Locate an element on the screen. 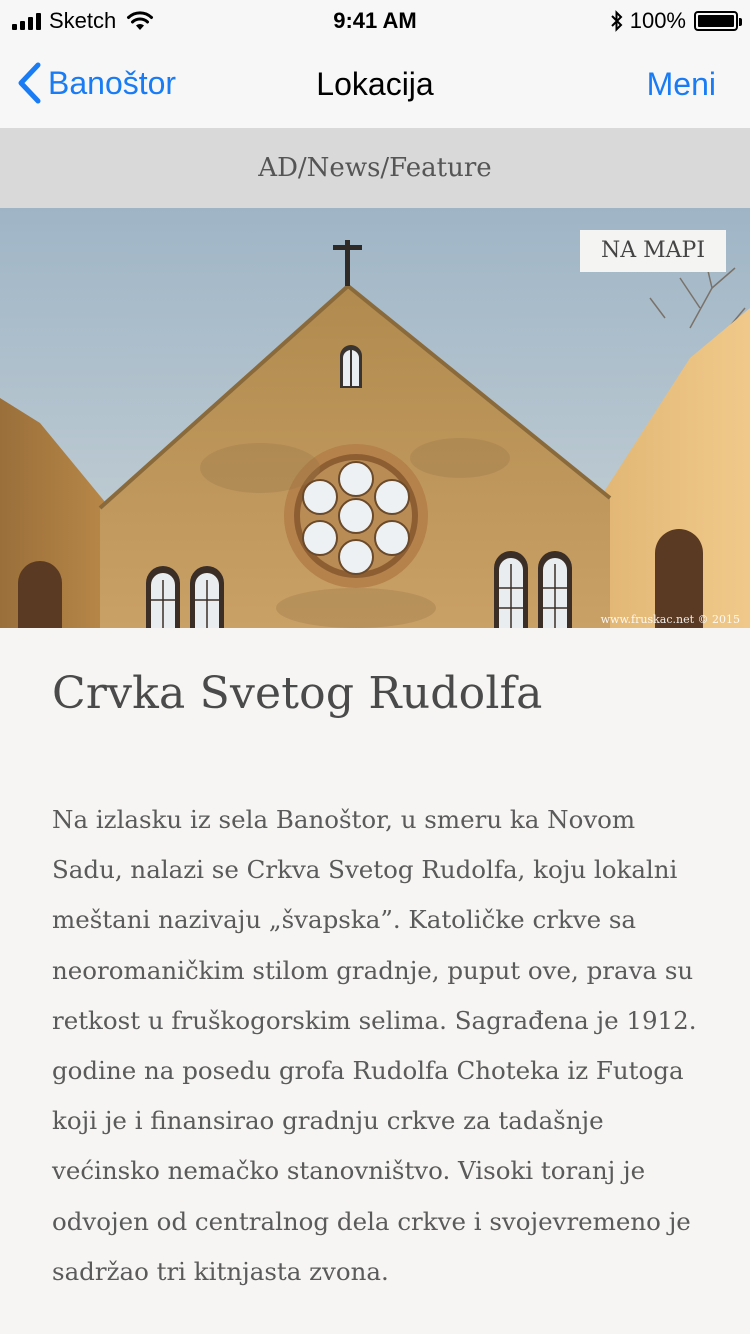 This screenshot has width=750, height=1334. navigation-bar: Banoštor Lokacija Meni is located at coordinates (375, 84).